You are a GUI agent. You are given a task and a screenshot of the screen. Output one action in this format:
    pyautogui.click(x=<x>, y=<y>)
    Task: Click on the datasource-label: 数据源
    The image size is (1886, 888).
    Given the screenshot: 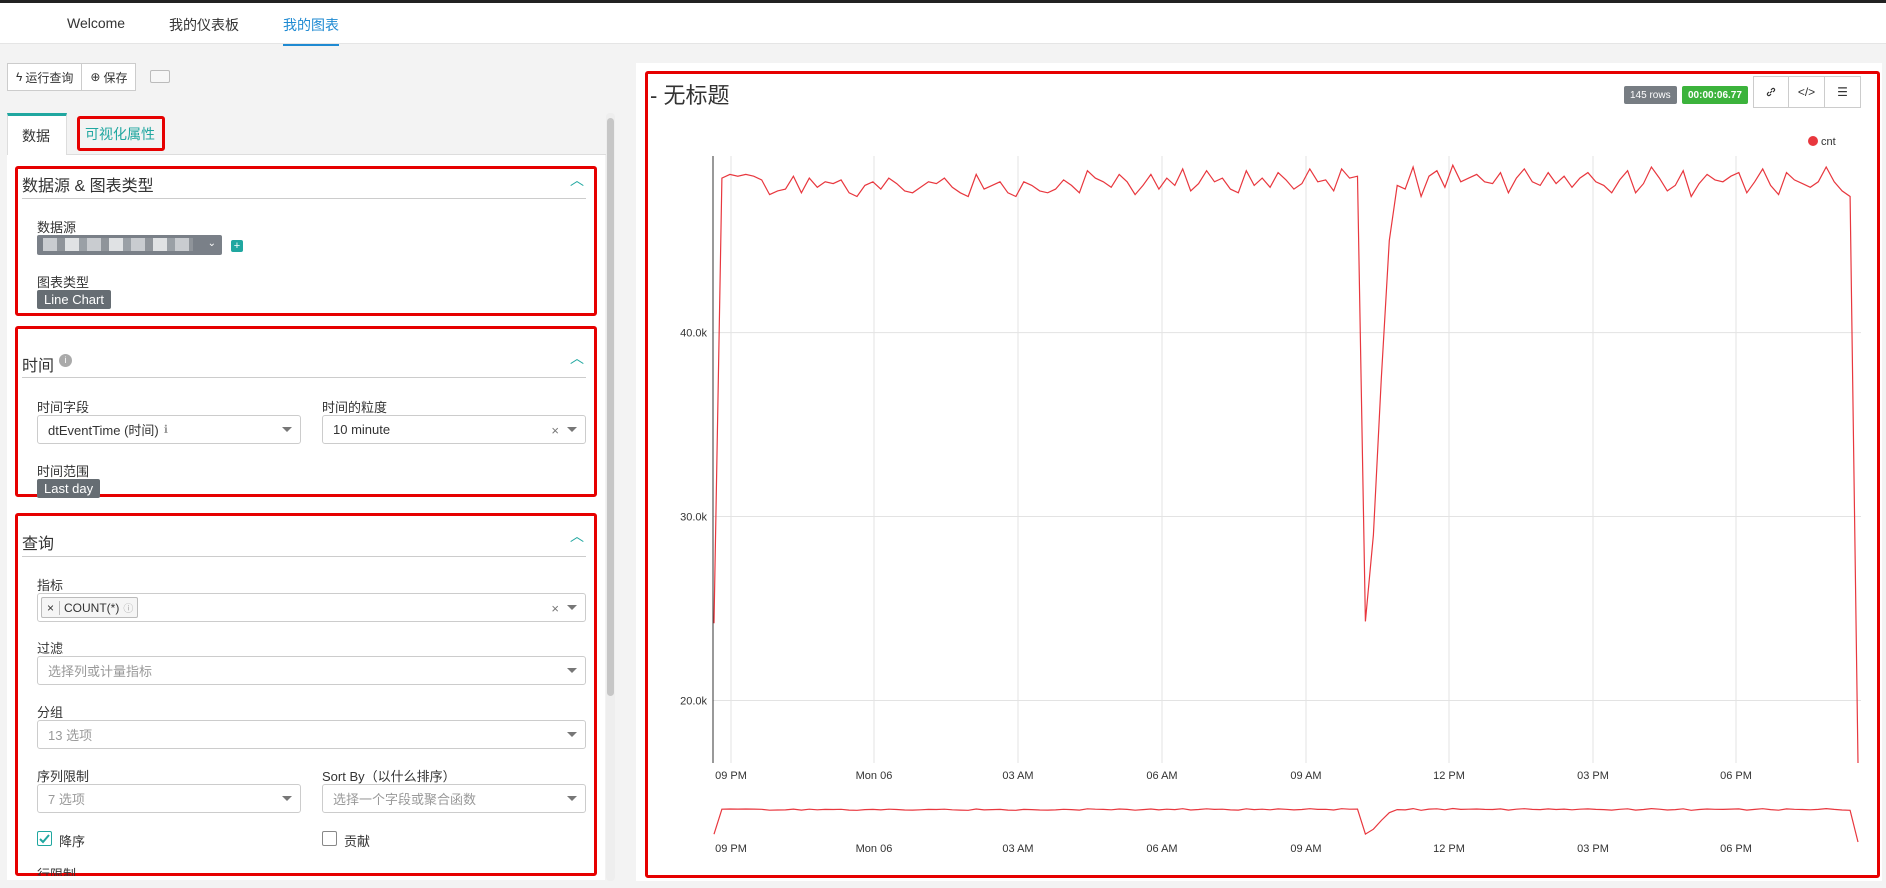 What is the action you would take?
    pyautogui.click(x=57, y=227)
    